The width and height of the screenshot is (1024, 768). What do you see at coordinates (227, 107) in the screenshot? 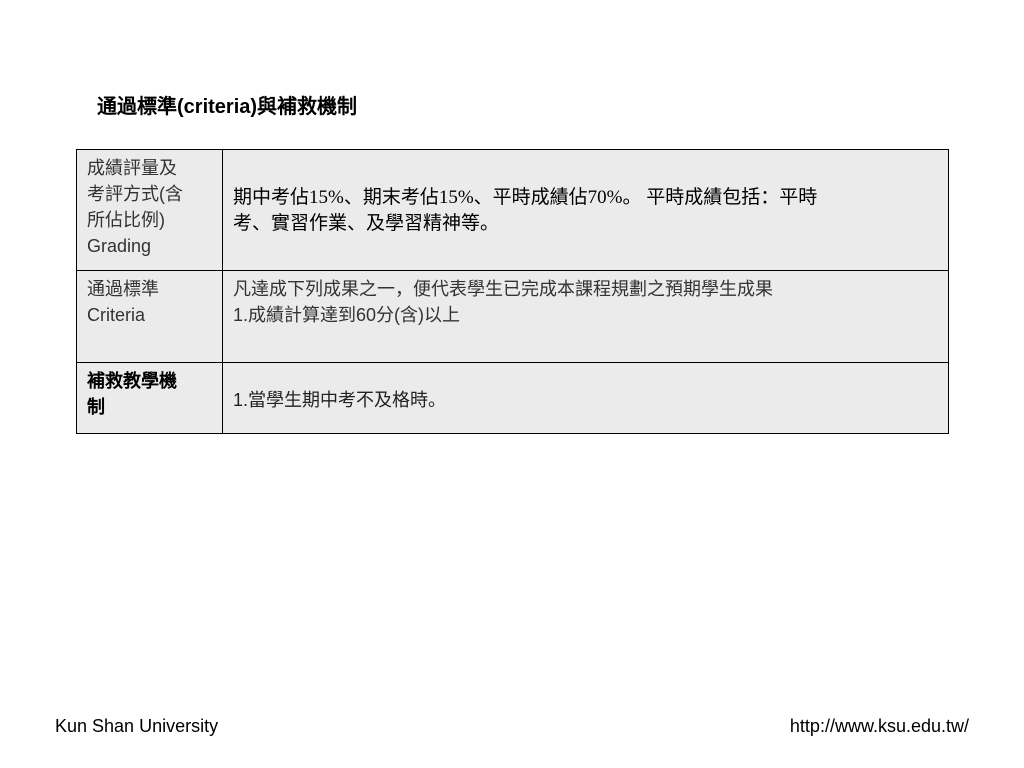
I see `slide-title: 通過標準(criteria)與補救機制` at bounding box center [227, 107].